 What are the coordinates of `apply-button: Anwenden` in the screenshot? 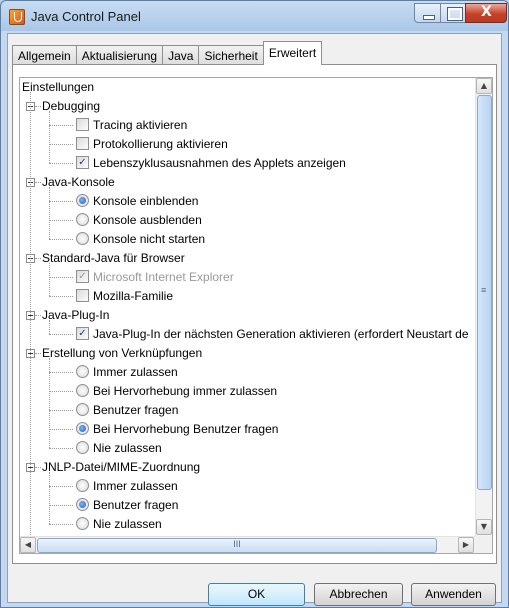 It's located at (453, 594).